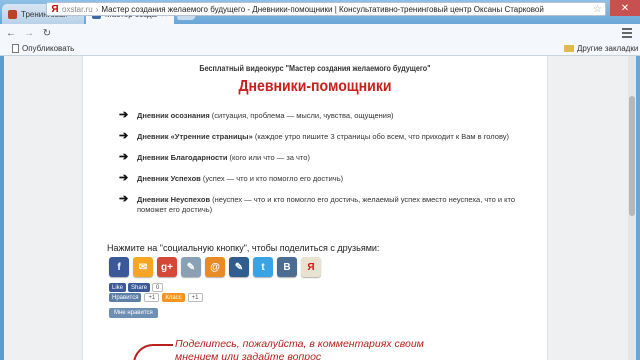 The height and width of the screenshot is (360, 640). What do you see at coordinates (638, 208) in the screenshot?
I see `window-frame` at bounding box center [638, 208].